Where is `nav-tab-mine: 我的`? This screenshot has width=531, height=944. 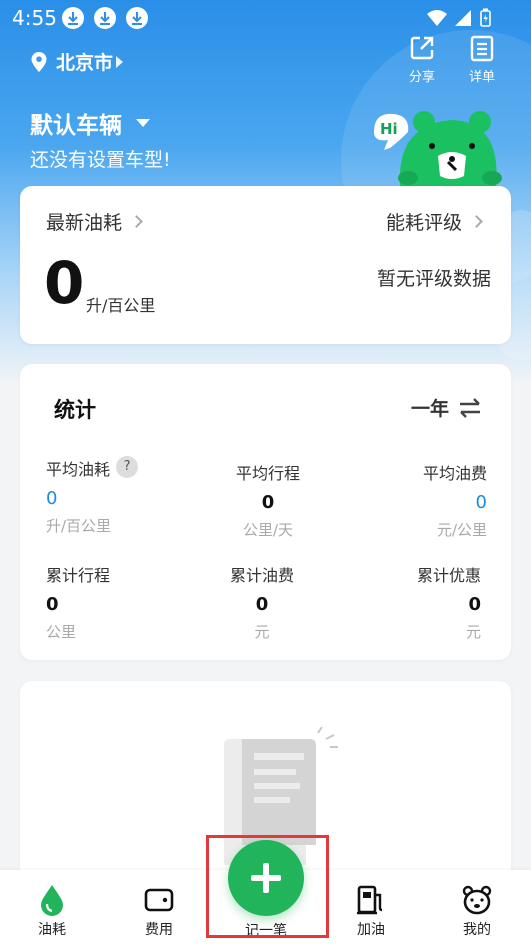 nav-tab-mine: 我的 is located at coordinates (477, 911).